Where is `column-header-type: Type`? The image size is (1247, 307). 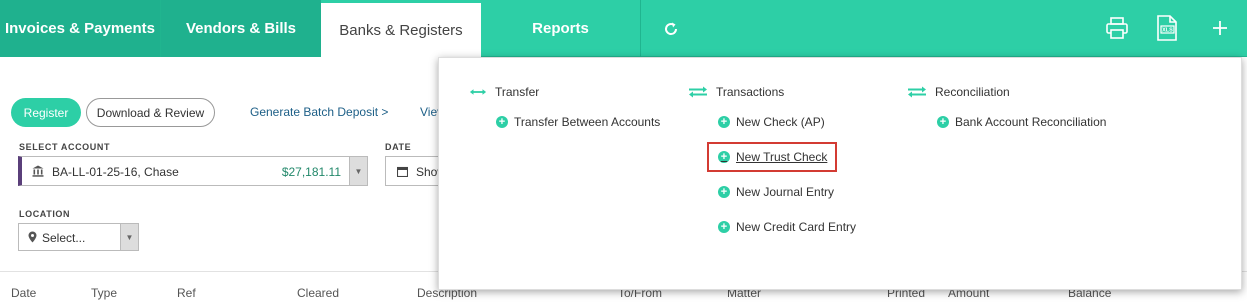
column-header-type: Type is located at coordinates (104, 293).